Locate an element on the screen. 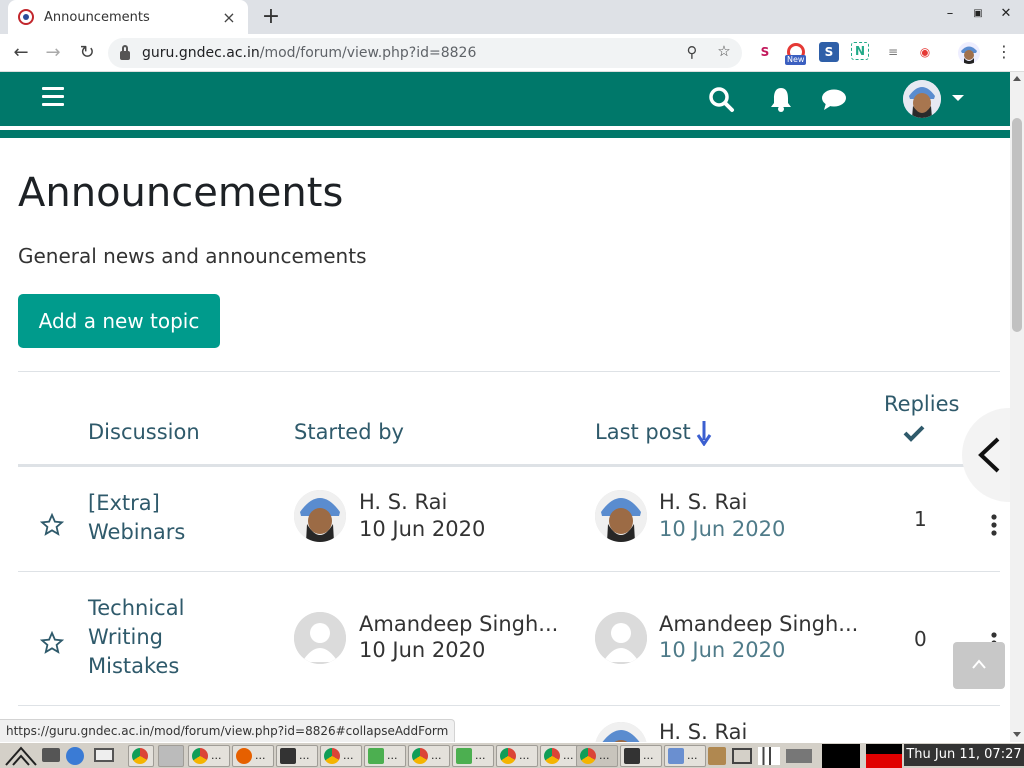 This screenshot has height=768, width=1024. taskbar-chrome-launcher is located at coordinates (141, 756).